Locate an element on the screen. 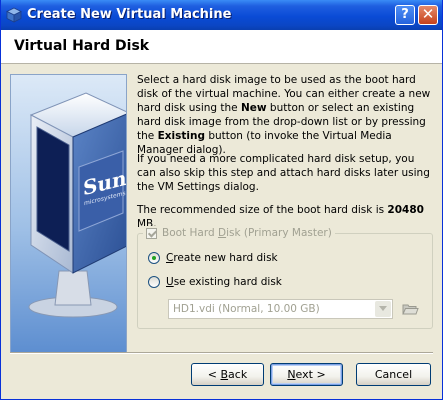  back-button: < Back is located at coordinates (227, 374).